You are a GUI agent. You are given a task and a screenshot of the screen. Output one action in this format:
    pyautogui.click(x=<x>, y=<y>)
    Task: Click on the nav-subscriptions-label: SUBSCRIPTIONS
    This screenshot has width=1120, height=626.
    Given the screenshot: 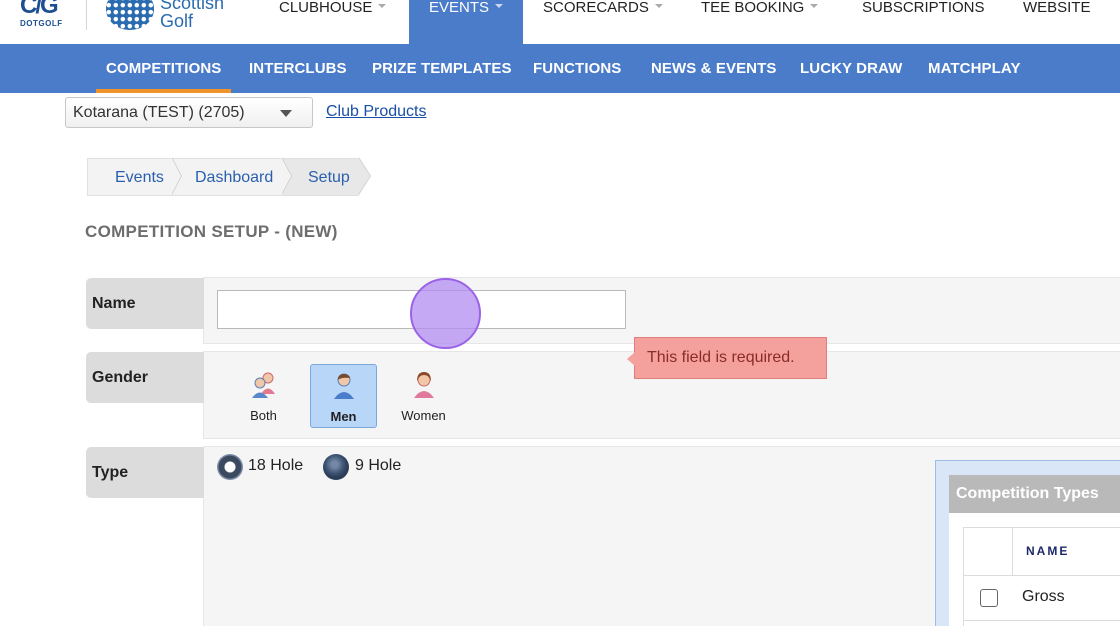 What is the action you would take?
    pyautogui.click(x=923, y=8)
    